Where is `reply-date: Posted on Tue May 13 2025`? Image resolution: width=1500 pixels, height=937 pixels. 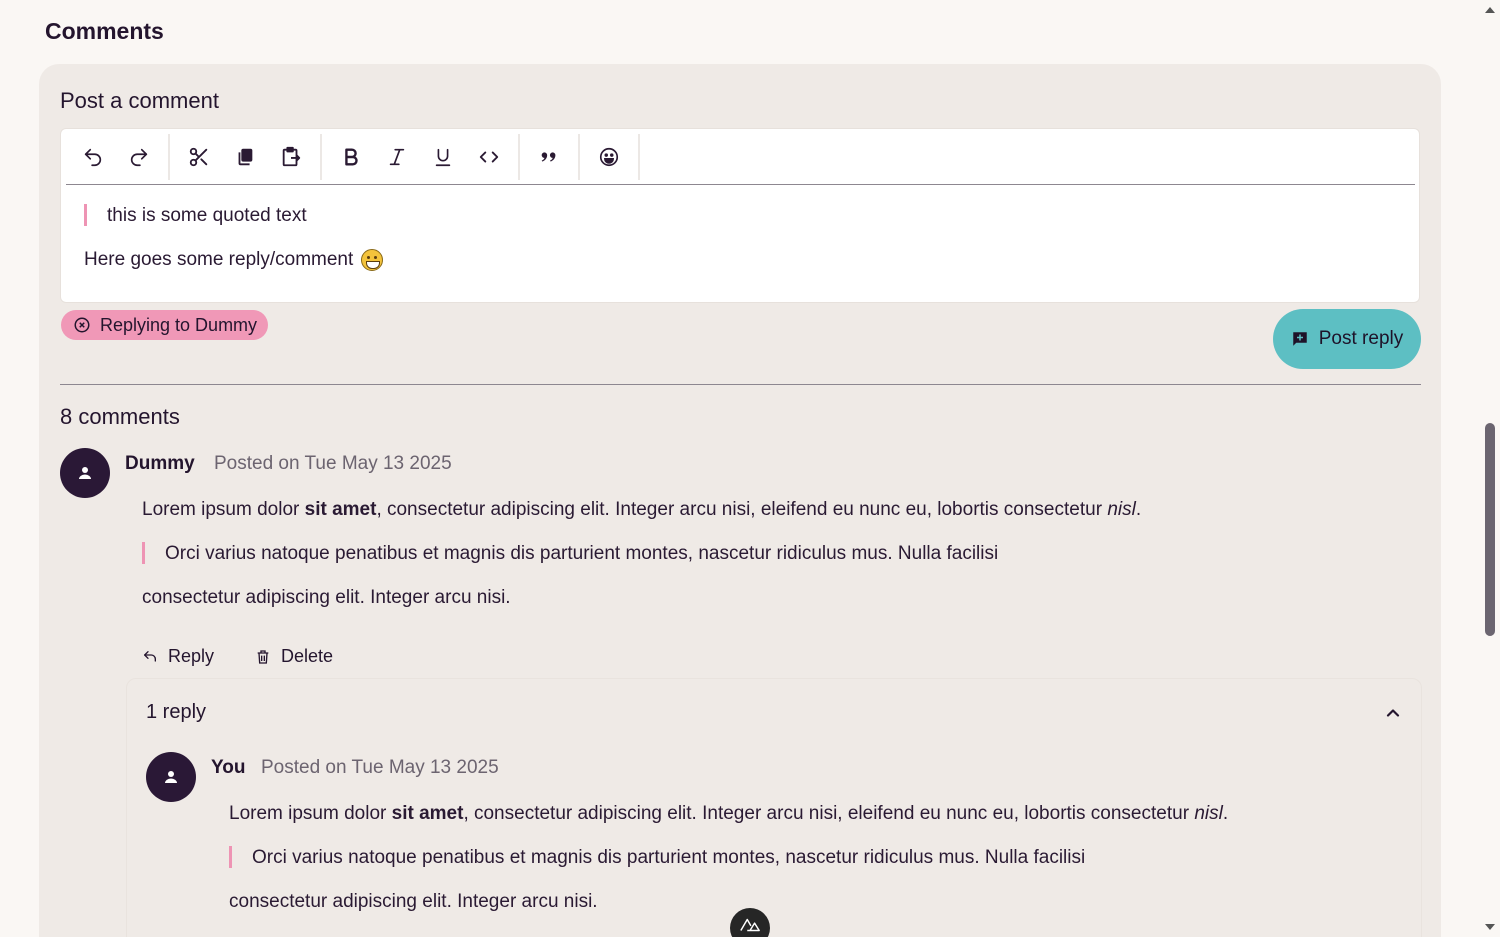
reply-date: Posted on Tue May 13 2025 is located at coordinates (380, 767).